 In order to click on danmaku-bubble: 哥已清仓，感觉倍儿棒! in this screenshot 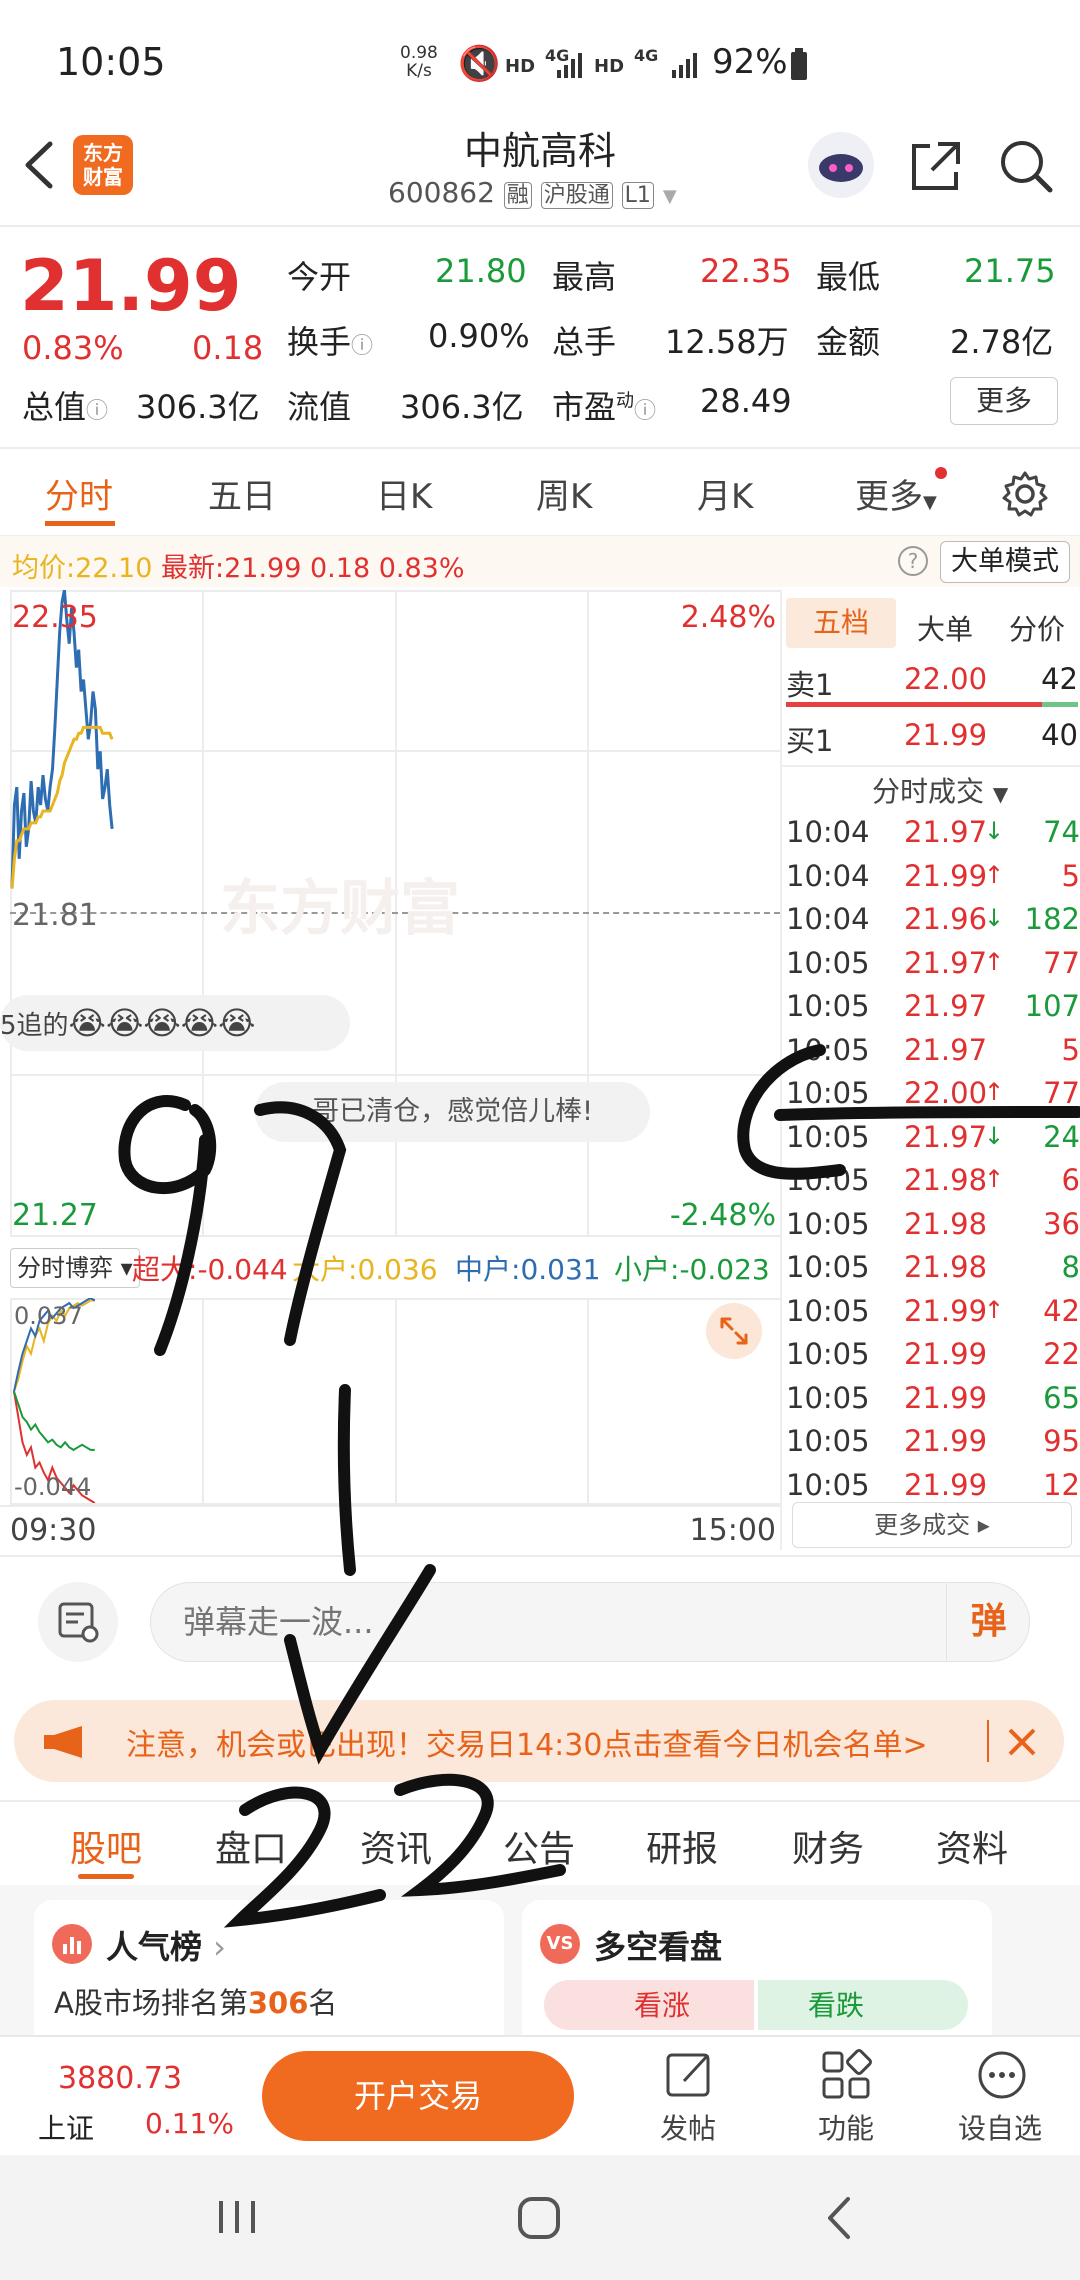, I will do `click(452, 1112)`.